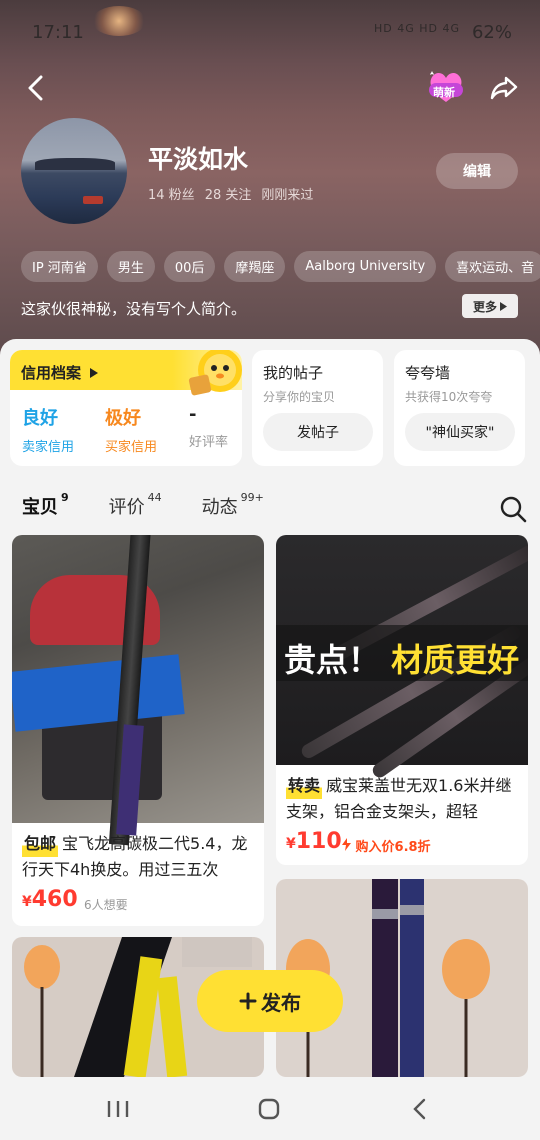  Describe the element at coordinates (365, 266) in the screenshot. I see `tag-school: Aalborg University` at that location.